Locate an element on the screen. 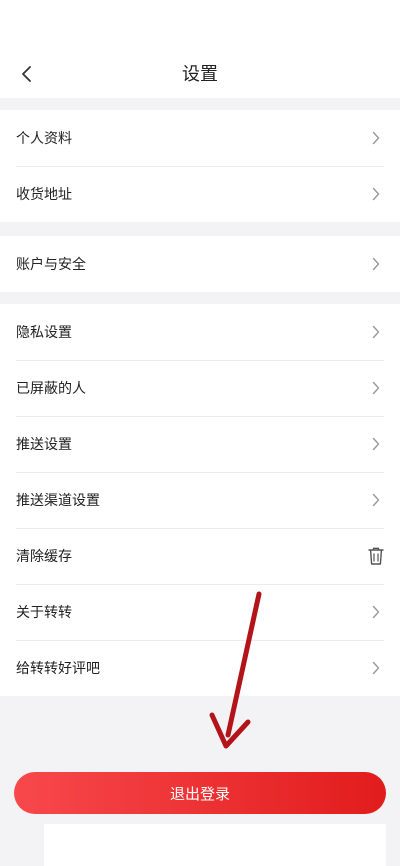 This screenshot has width=400, height=866. settings-item-rate-app: 给转转好评吧 is located at coordinates (200, 668).